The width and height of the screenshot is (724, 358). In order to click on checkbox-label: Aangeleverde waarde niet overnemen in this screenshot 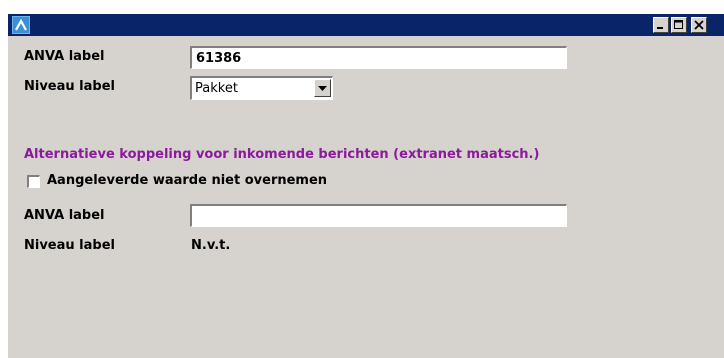, I will do `click(187, 180)`.